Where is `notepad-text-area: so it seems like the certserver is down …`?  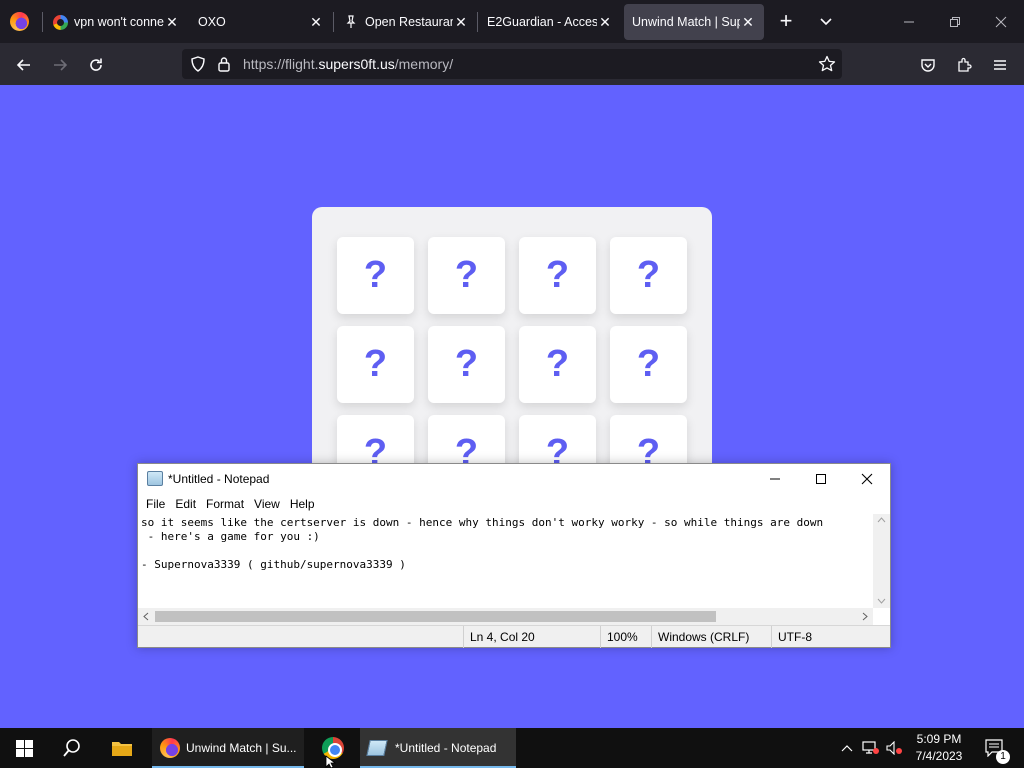 notepad-text-area: so it seems like the certserver is down … is located at coordinates (505, 561).